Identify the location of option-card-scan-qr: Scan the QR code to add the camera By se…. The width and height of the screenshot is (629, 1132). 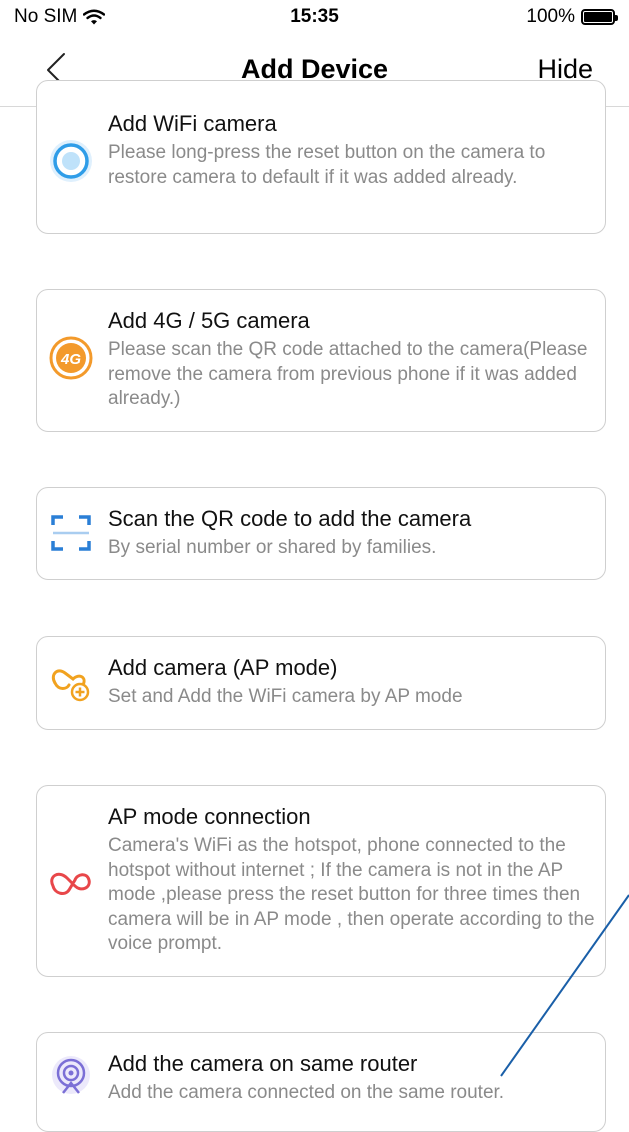
(321, 533).